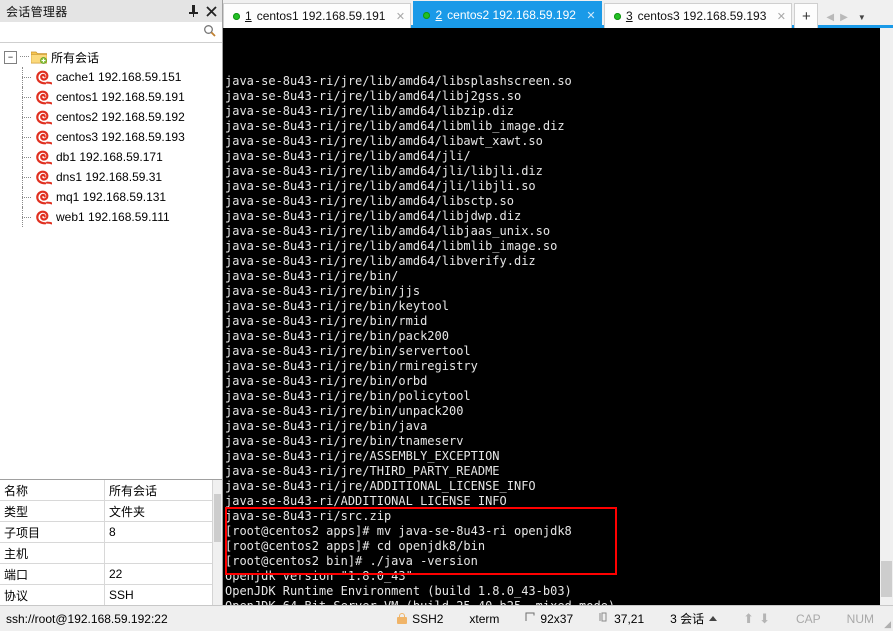 The height and width of the screenshot is (631, 893). I want to click on session-tree-item: centos1 192.168.59.191, so click(111, 97).